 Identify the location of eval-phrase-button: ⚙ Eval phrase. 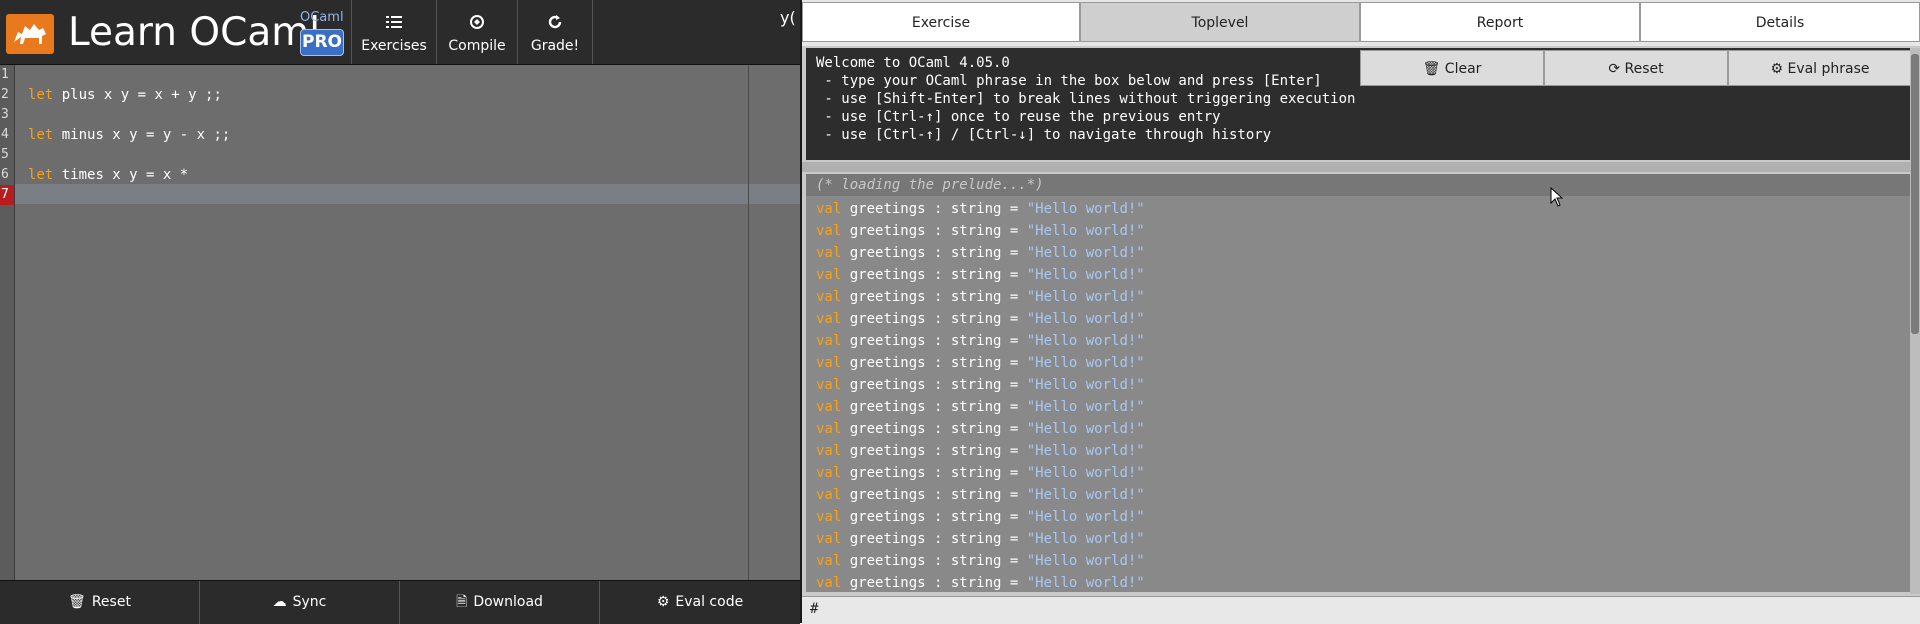
(1820, 68).